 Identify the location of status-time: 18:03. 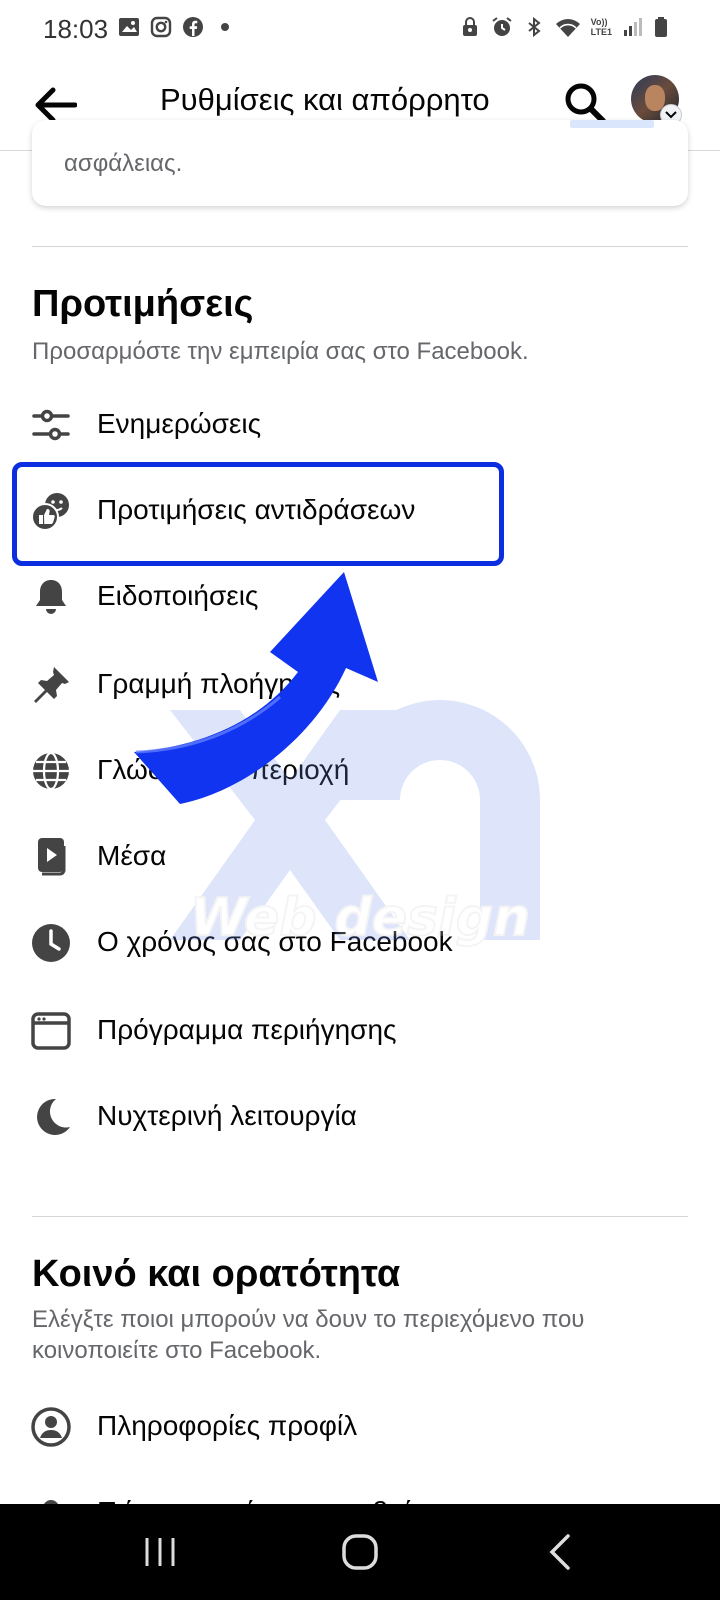
(76, 29).